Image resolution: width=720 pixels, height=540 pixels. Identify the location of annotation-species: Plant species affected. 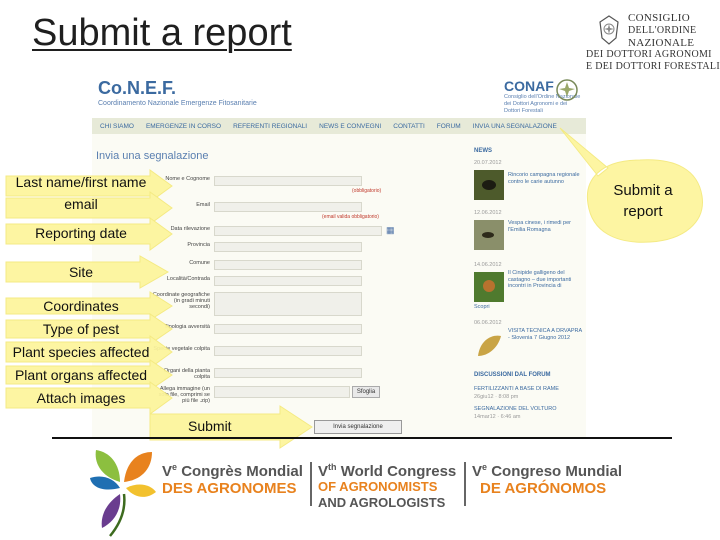
(81, 352).